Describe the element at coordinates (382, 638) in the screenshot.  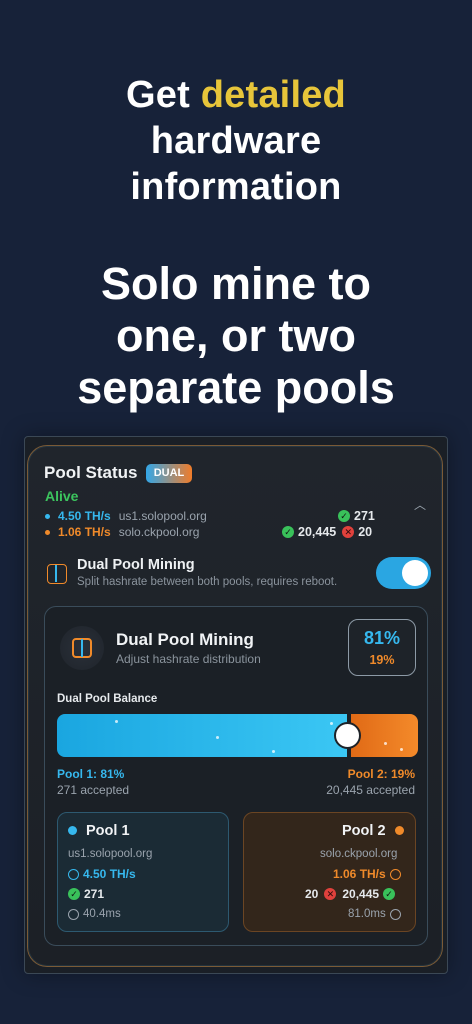
I see `pool1-percent: 81%` at that location.